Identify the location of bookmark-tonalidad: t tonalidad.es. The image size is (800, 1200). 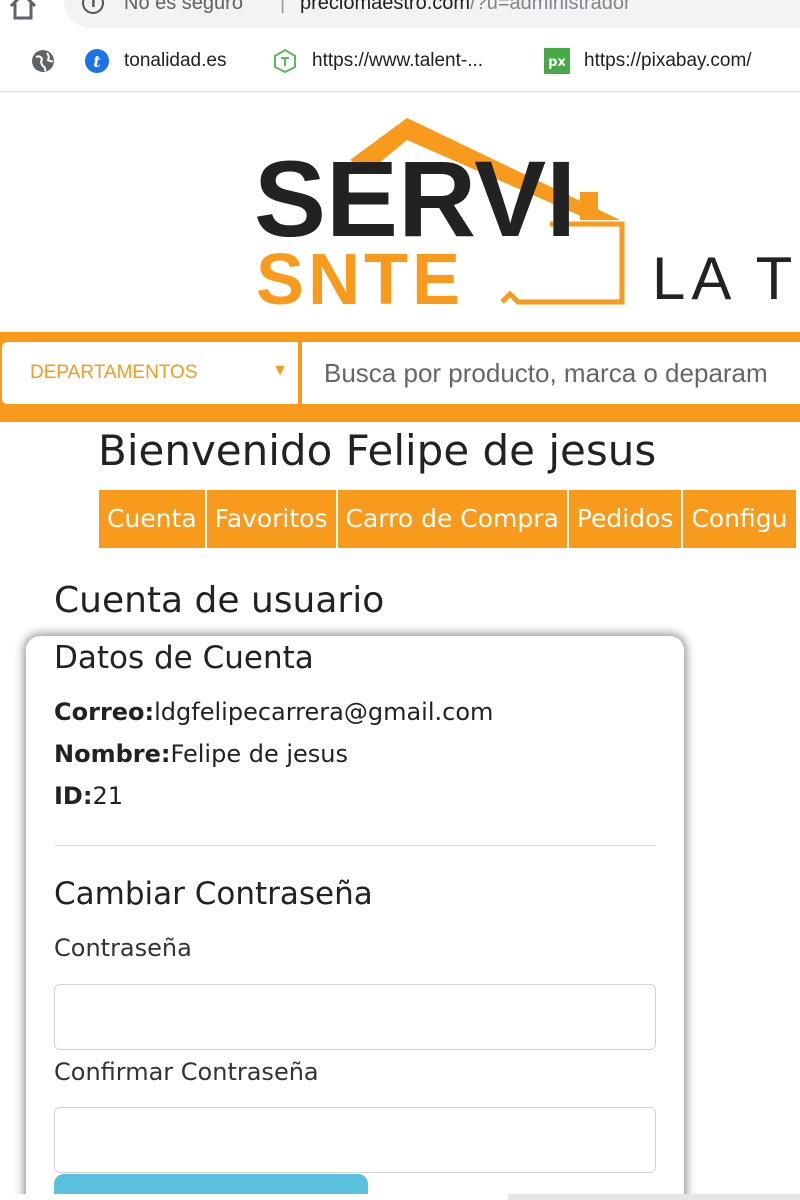
(155, 61).